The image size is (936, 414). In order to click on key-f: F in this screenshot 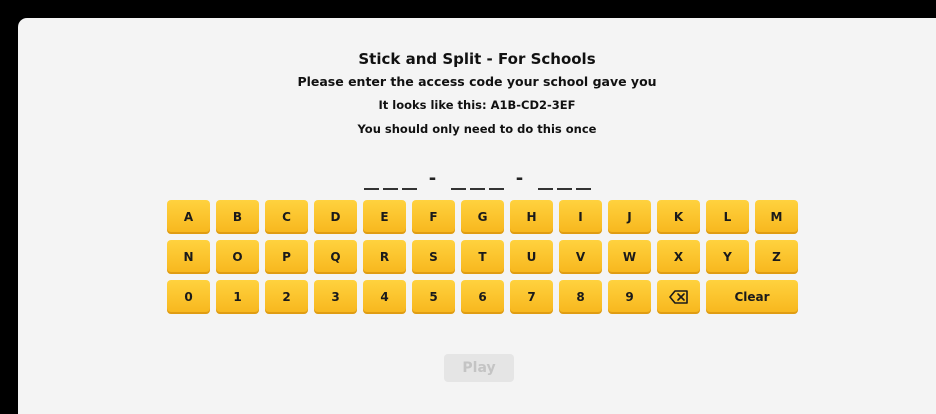, I will do `click(433, 217)`.